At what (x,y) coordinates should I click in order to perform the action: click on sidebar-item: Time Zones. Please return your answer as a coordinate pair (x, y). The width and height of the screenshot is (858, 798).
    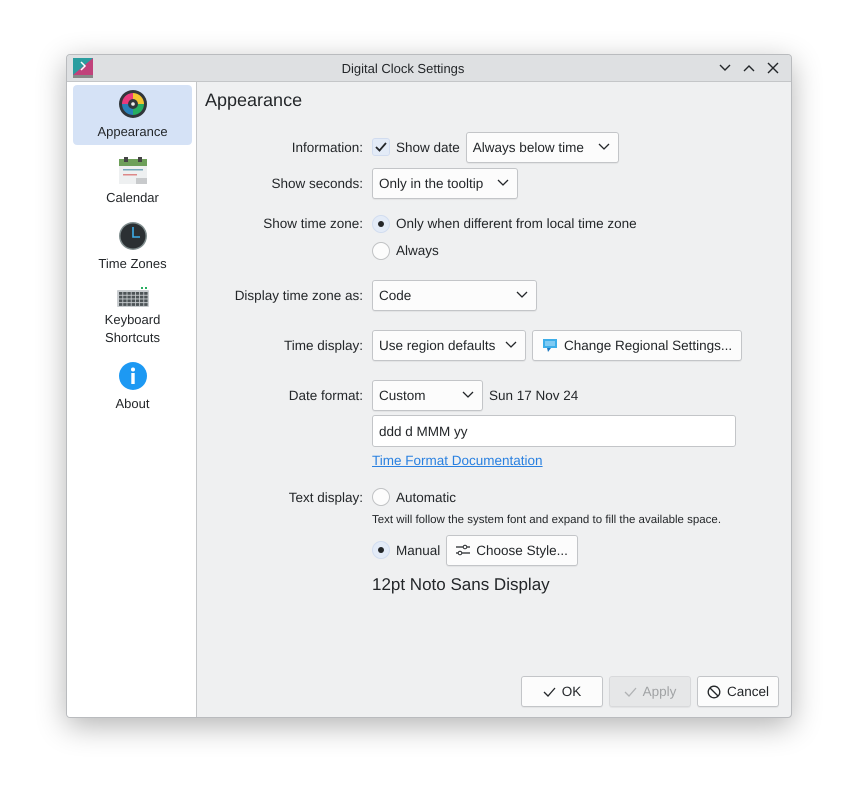
    Looking at the image, I should click on (132, 247).